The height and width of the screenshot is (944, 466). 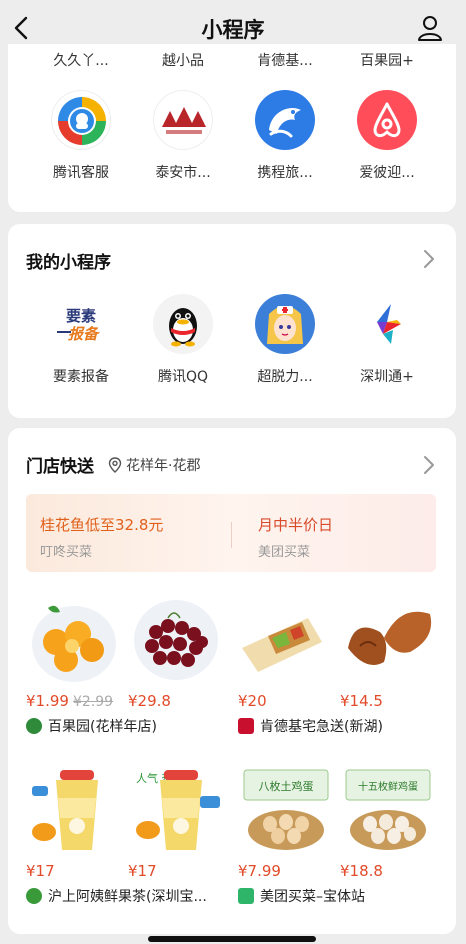 What do you see at coordinates (387, 120) in the screenshot?
I see `airbnb-icon` at bounding box center [387, 120].